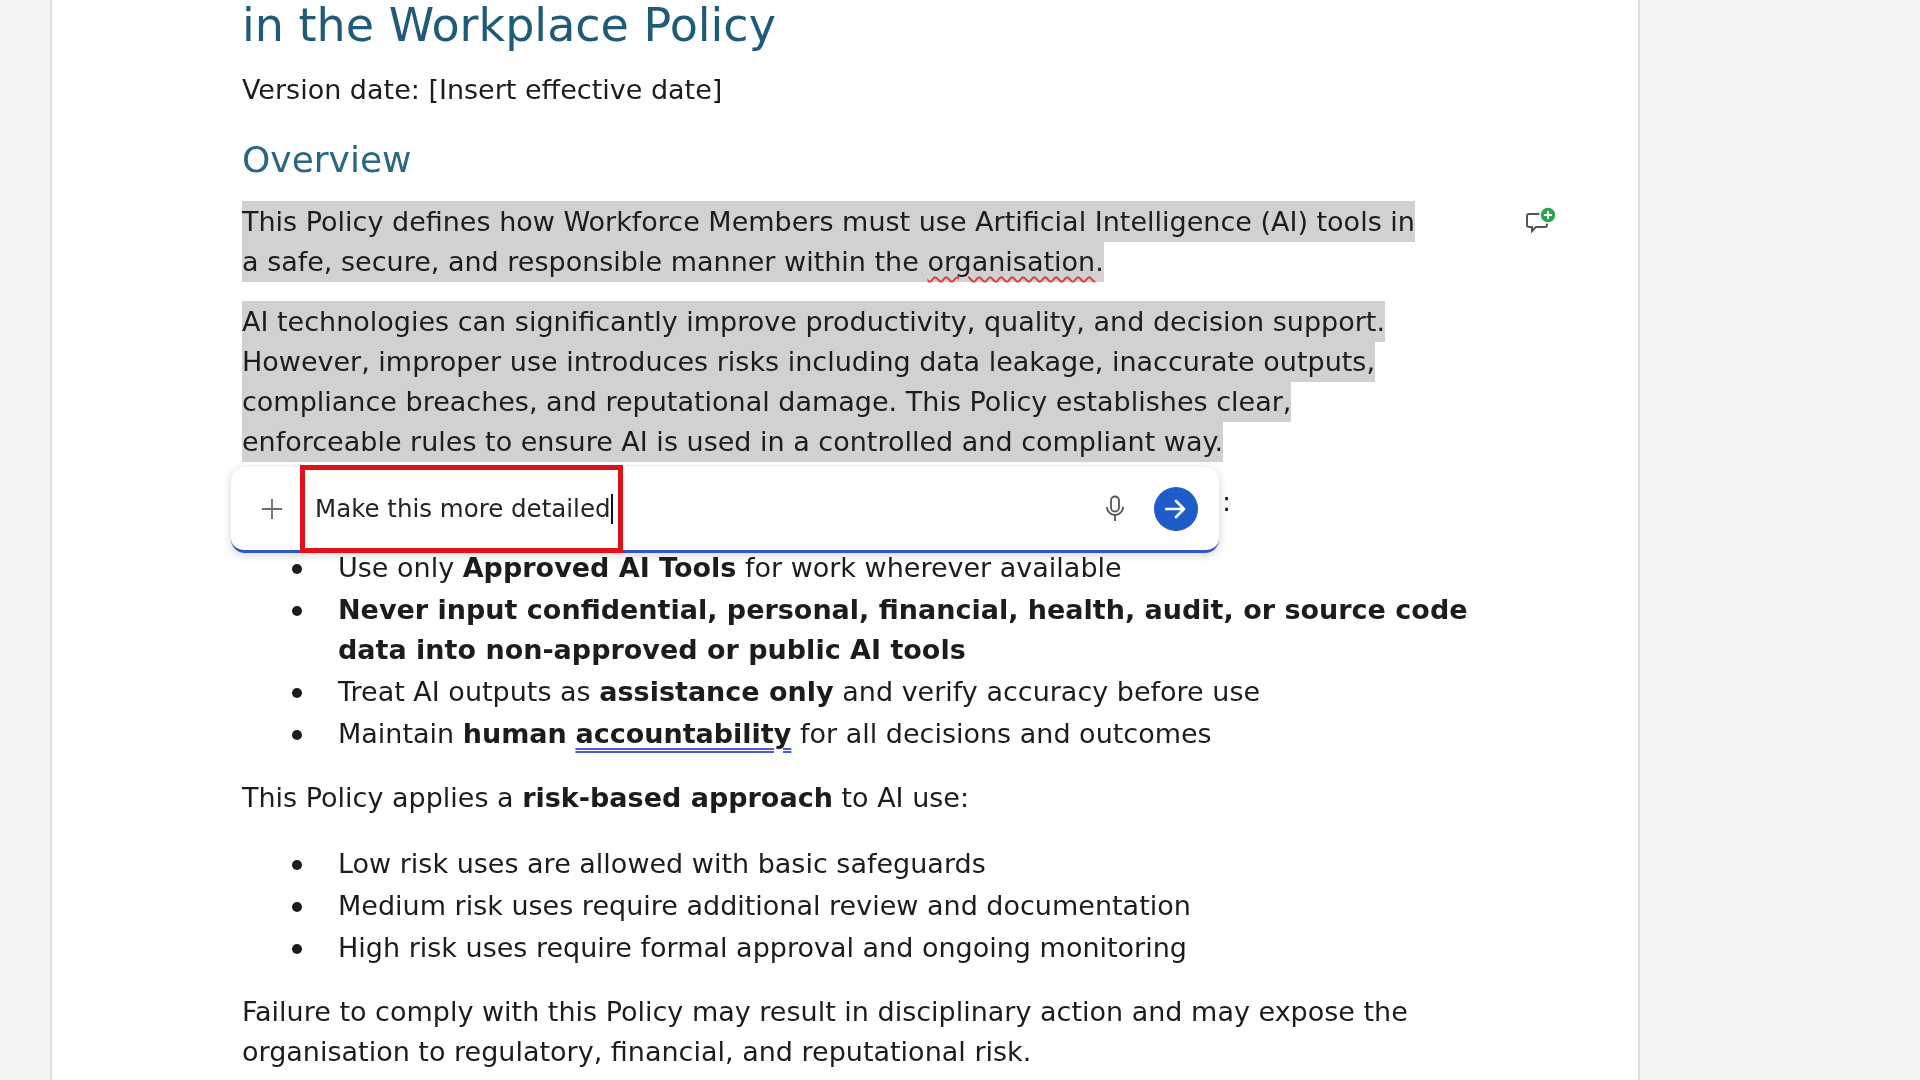 The height and width of the screenshot is (1080, 1920). Describe the element at coordinates (825, 1032) in the screenshot. I see `paragraph-text: Failure to comply with this Policy may result in disciplinary action and may expose the organisation to regulatory, financial, and reputational risk.` at that location.